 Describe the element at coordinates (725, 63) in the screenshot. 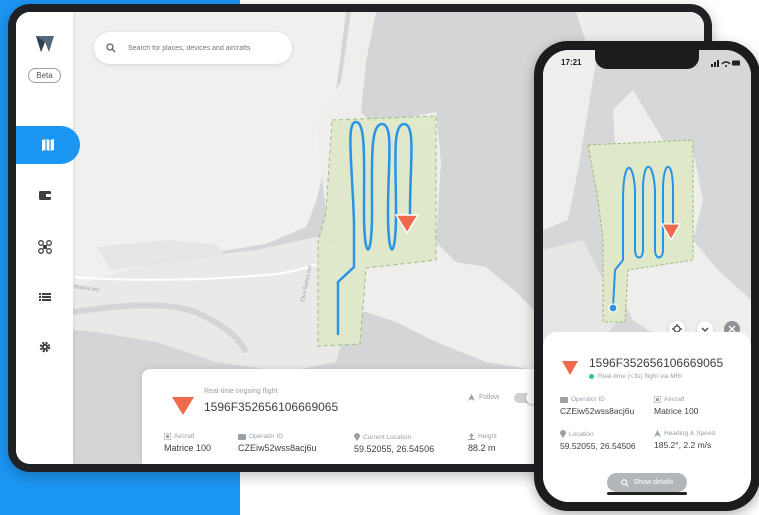

I see `status-icons` at that location.